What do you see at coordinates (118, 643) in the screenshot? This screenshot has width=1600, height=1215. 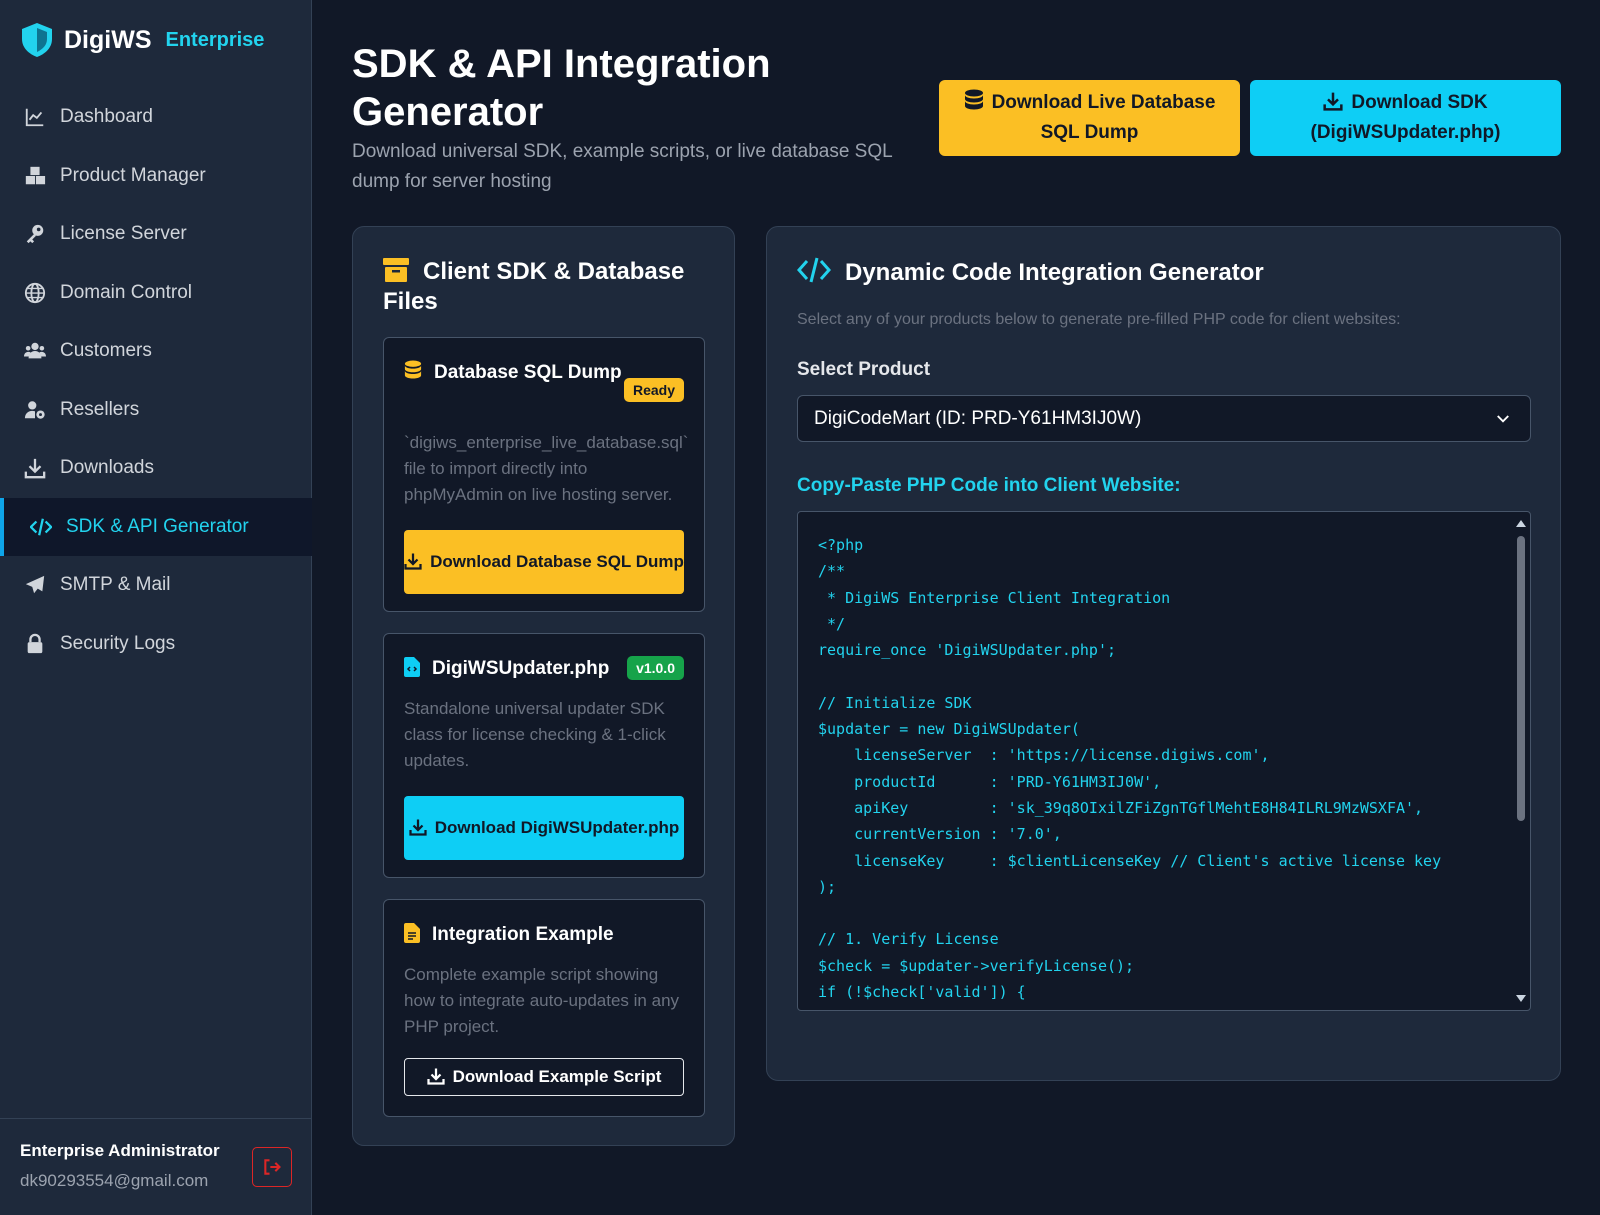 I see `sidebar-item-label: Security Logs` at bounding box center [118, 643].